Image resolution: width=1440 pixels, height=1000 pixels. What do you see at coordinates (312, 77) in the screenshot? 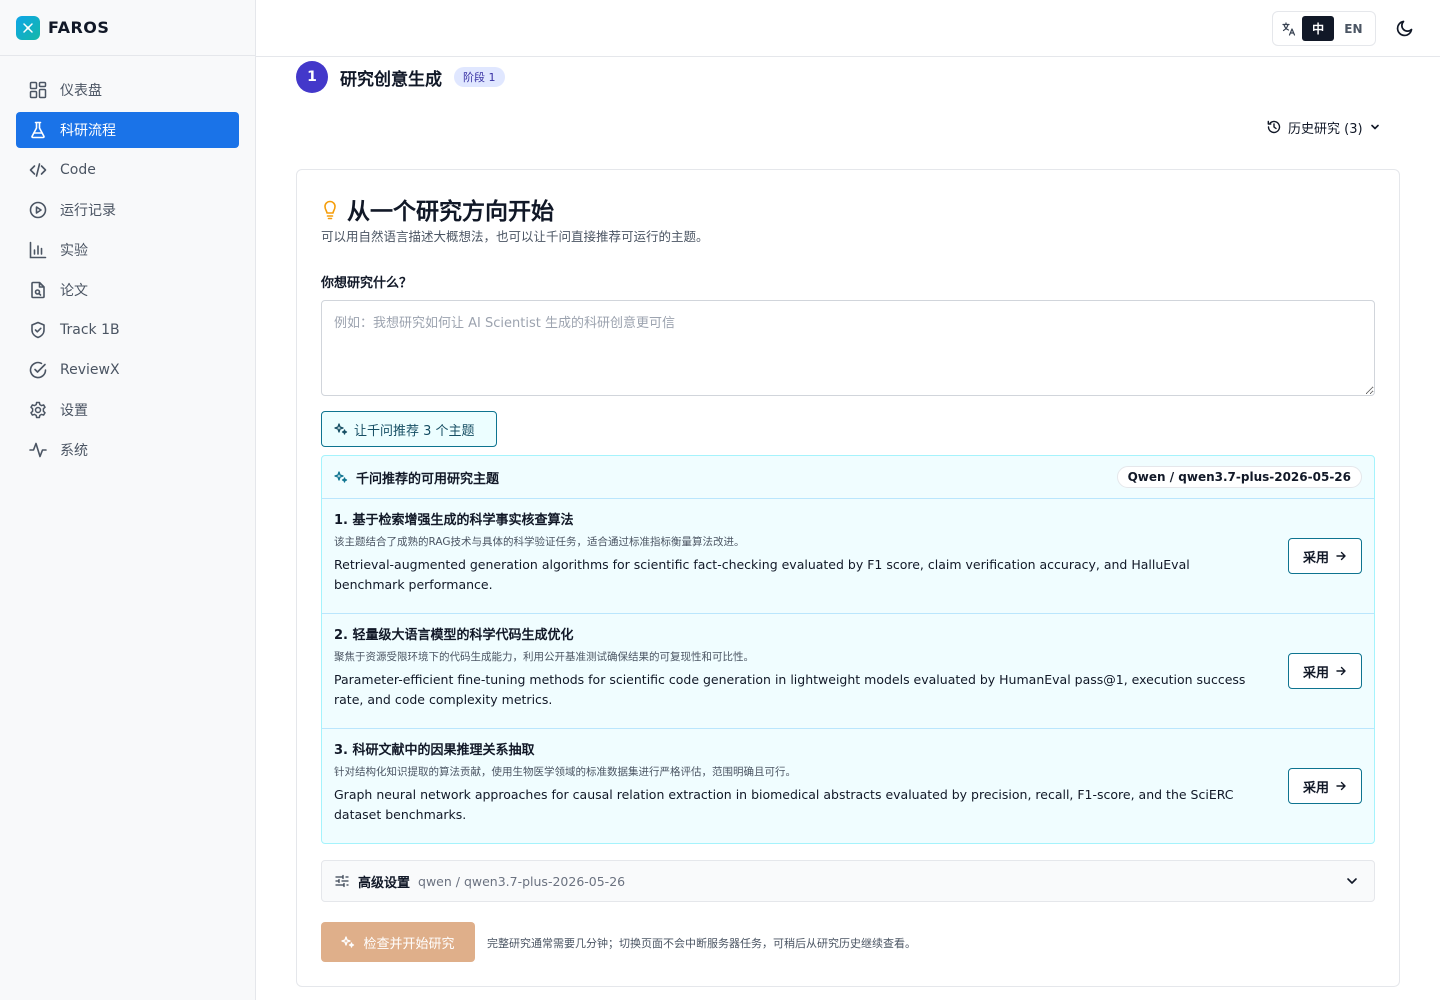
I see `stage-number: 1` at bounding box center [312, 77].